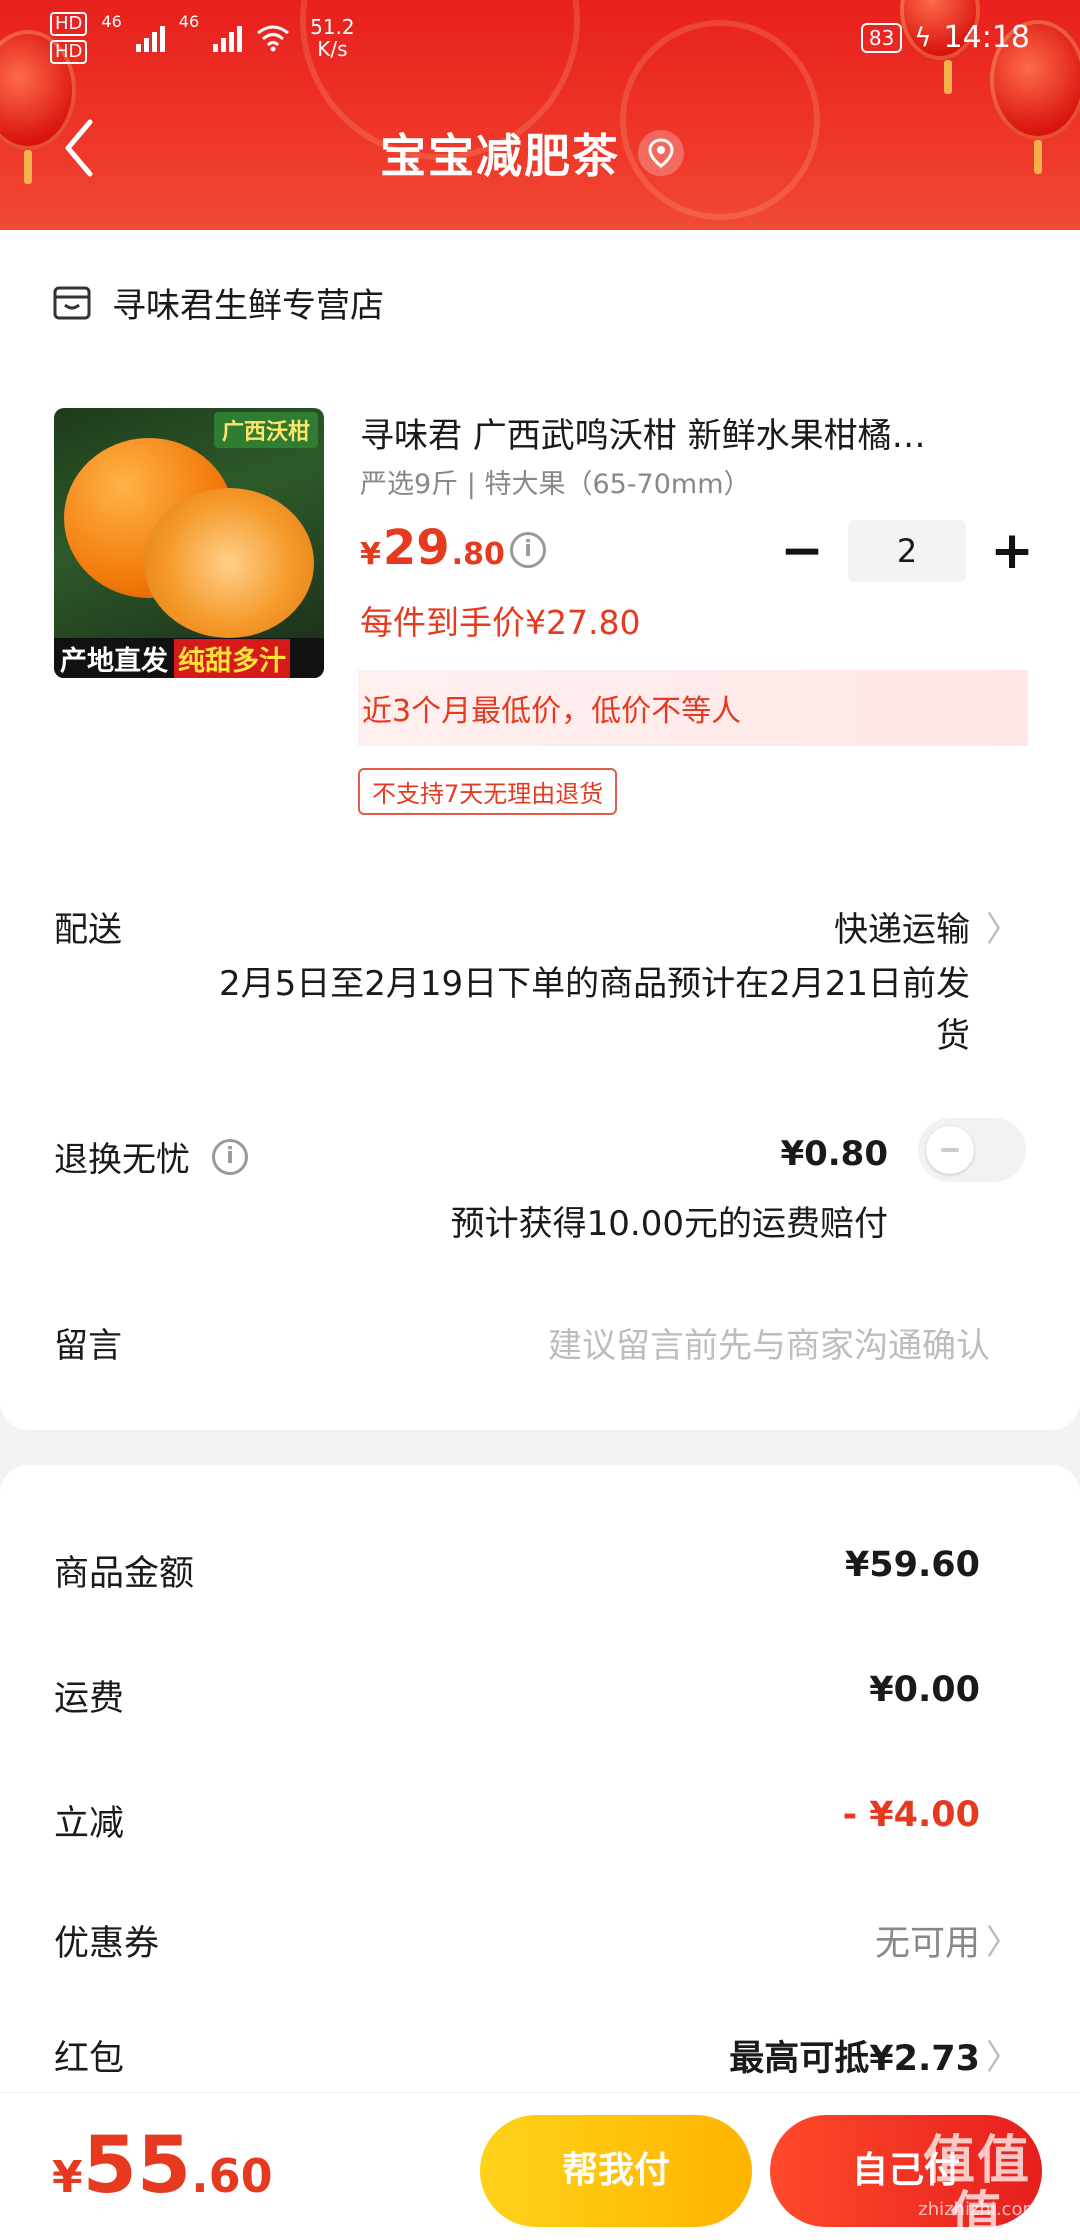 Image resolution: width=1080 pixels, height=2240 pixels. What do you see at coordinates (332, 27) in the screenshot?
I see `network-speed: 51.2` at bounding box center [332, 27].